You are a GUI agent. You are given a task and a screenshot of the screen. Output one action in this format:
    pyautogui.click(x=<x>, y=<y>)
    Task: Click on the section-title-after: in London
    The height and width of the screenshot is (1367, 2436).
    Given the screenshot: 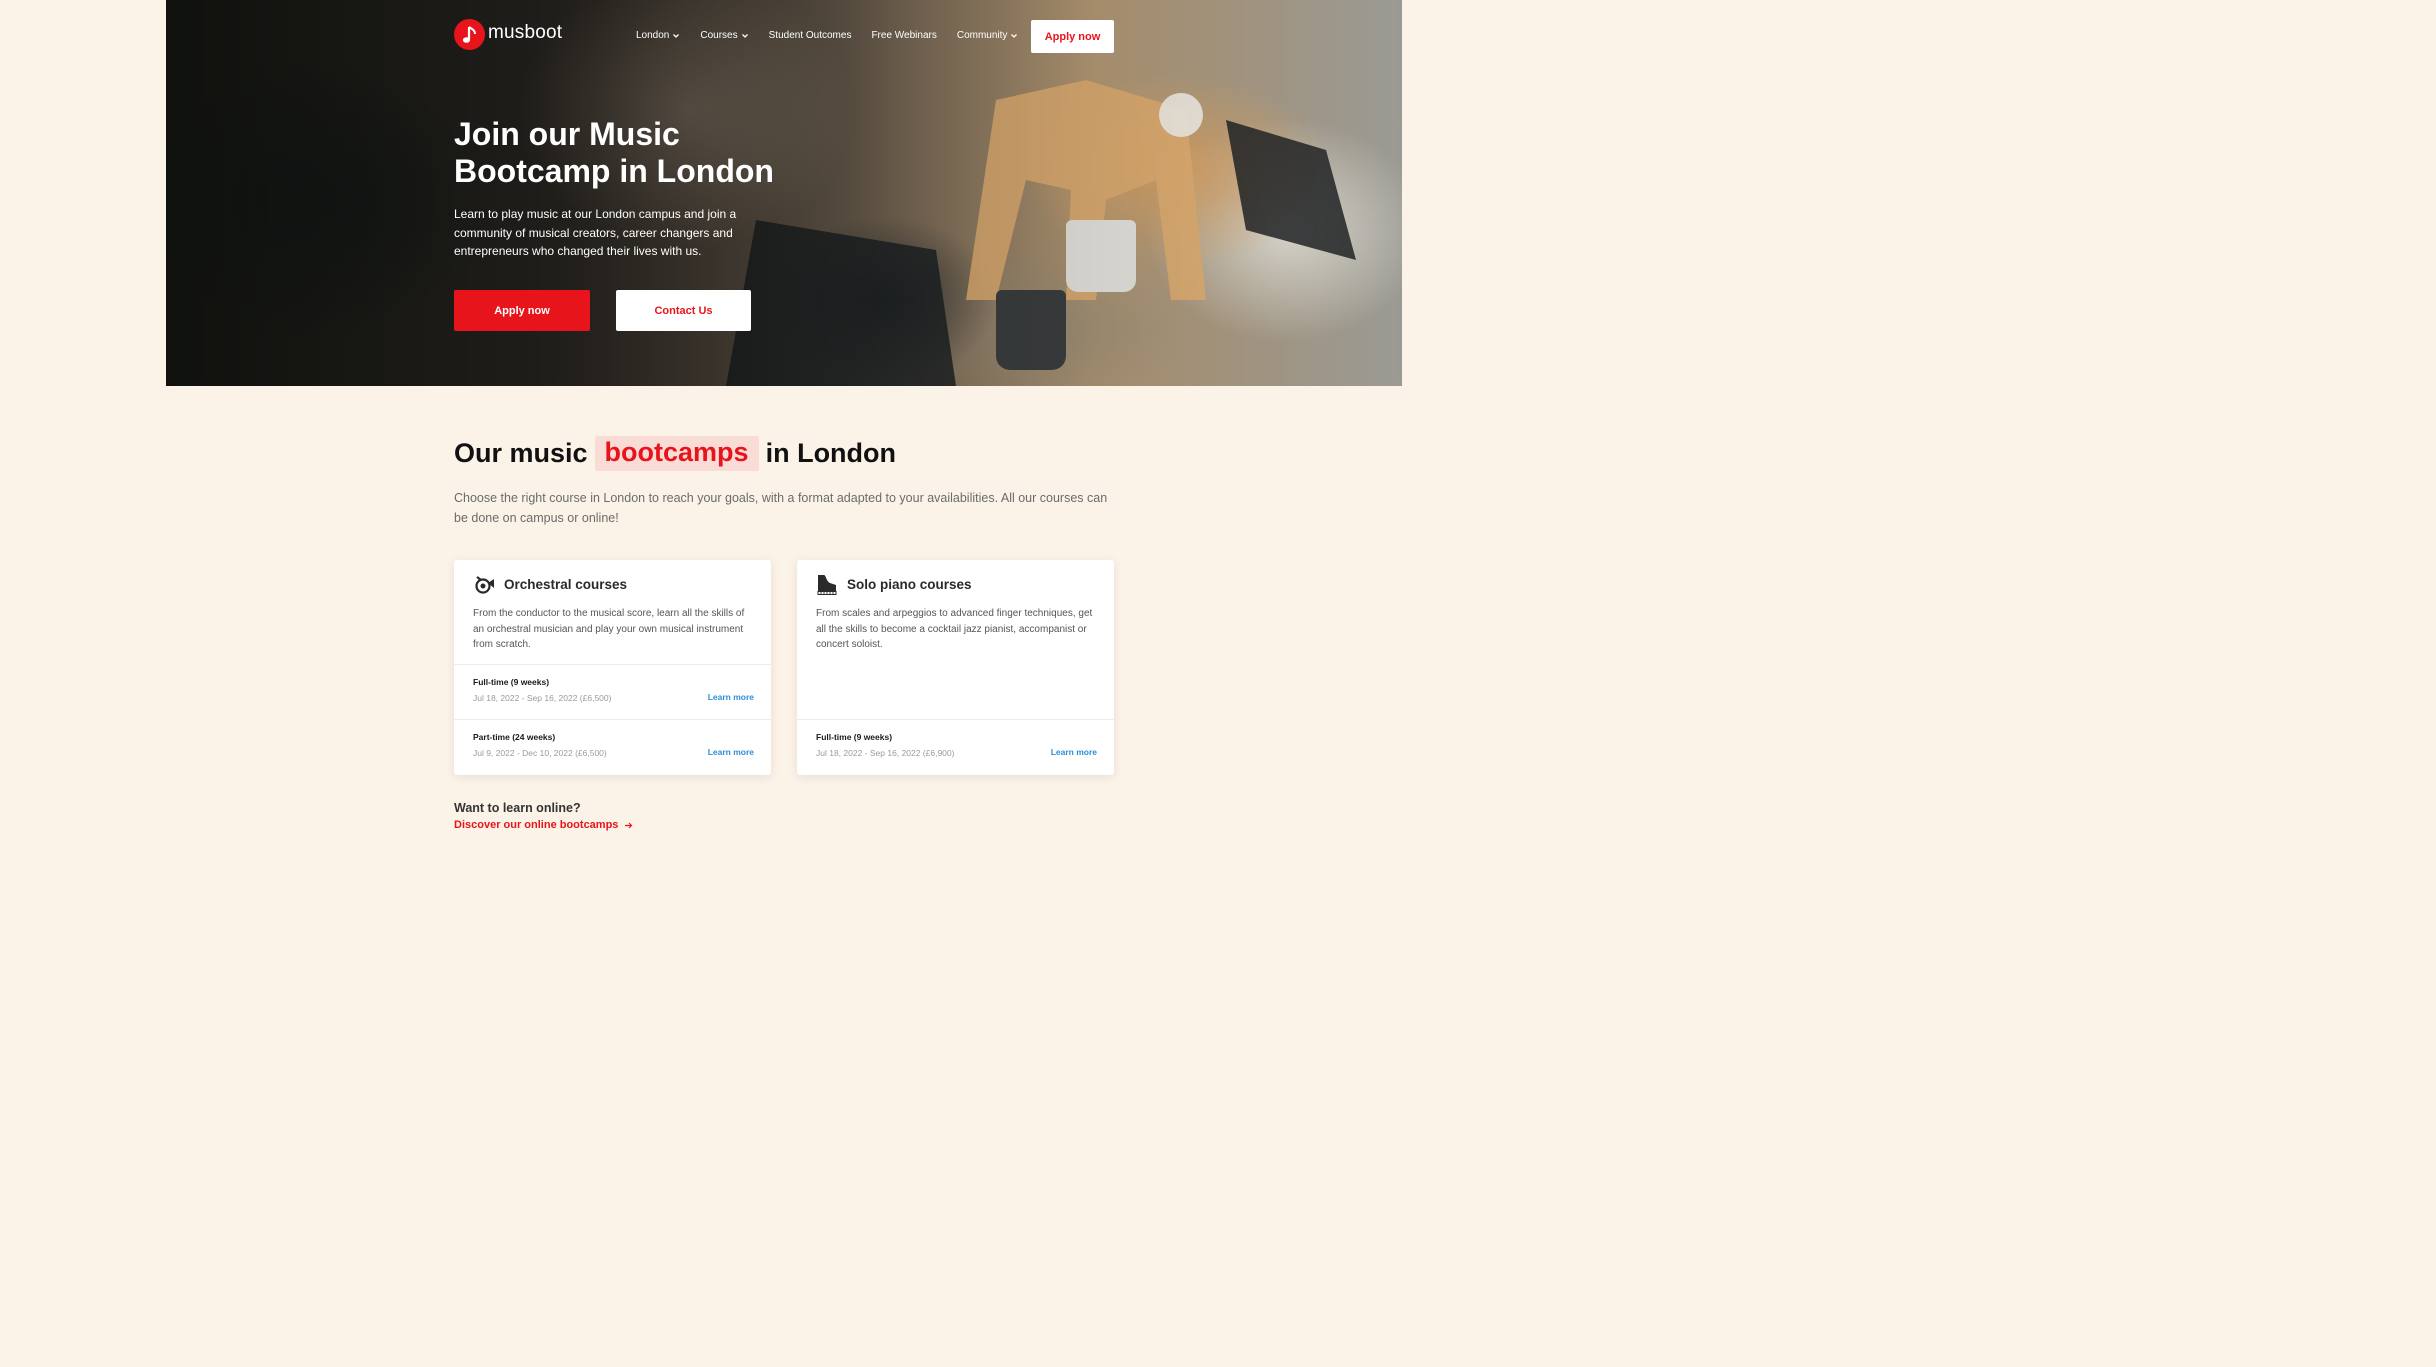 What is the action you would take?
    pyautogui.click(x=831, y=453)
    